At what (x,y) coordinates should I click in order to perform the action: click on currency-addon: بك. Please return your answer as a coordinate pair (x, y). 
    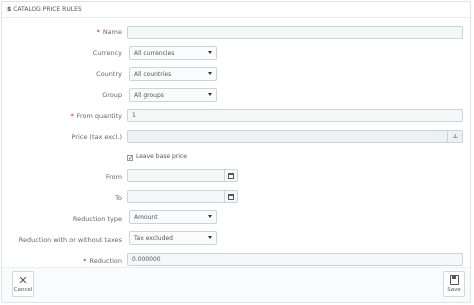
    Looking at the image, I should click on (454, 136).